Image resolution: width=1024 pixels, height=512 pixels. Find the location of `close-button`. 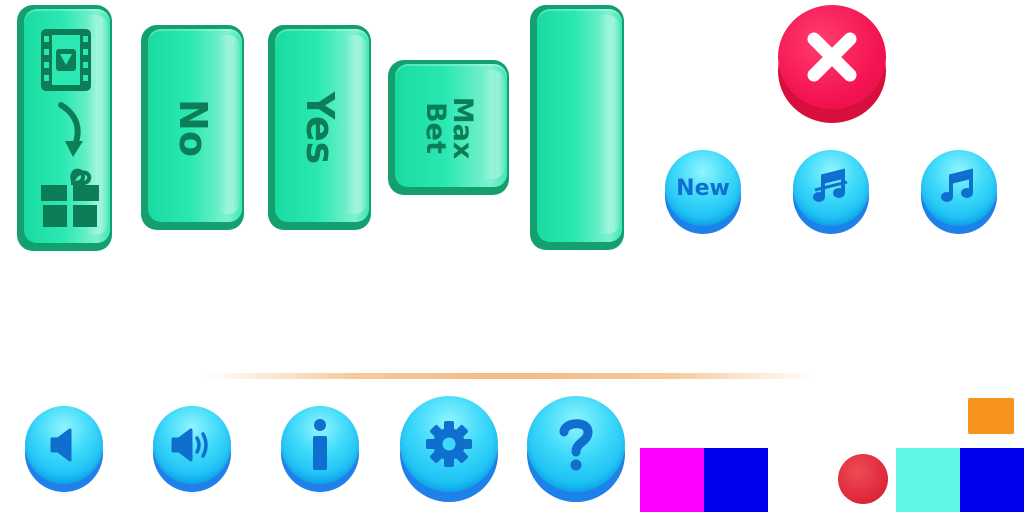

close-button is located at coordinates (832, 64).